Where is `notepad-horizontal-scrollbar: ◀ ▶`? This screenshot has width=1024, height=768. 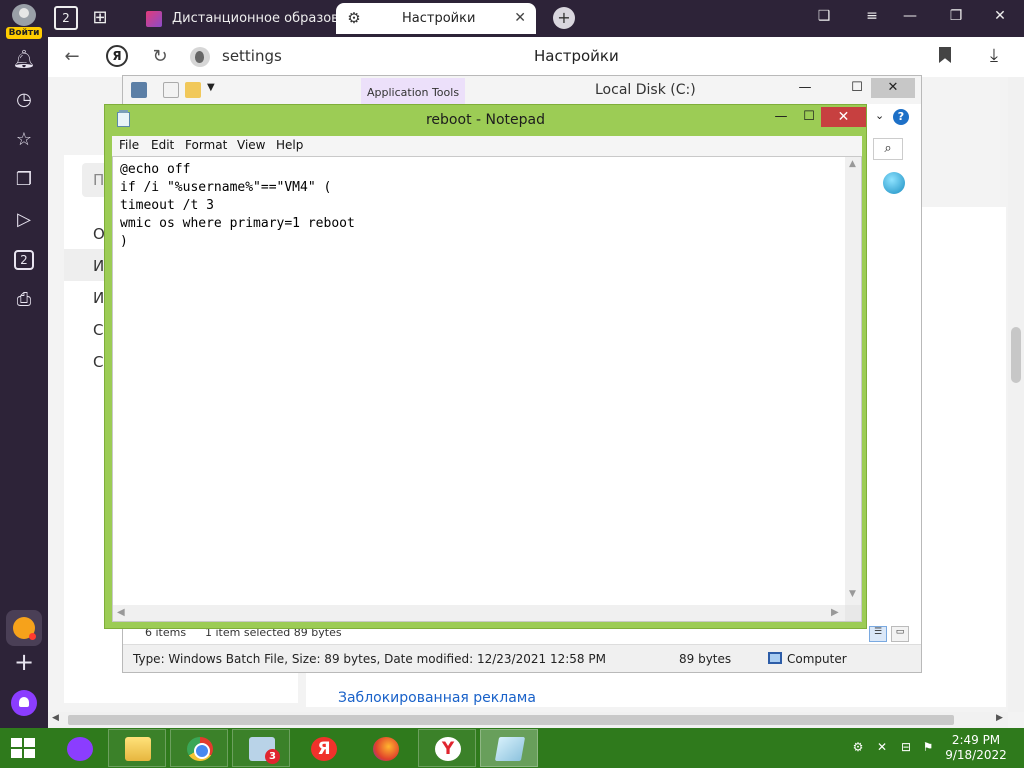 notepad-horizontal-scrollbar: ◀ ▶ is located at coordinates (479, 613).